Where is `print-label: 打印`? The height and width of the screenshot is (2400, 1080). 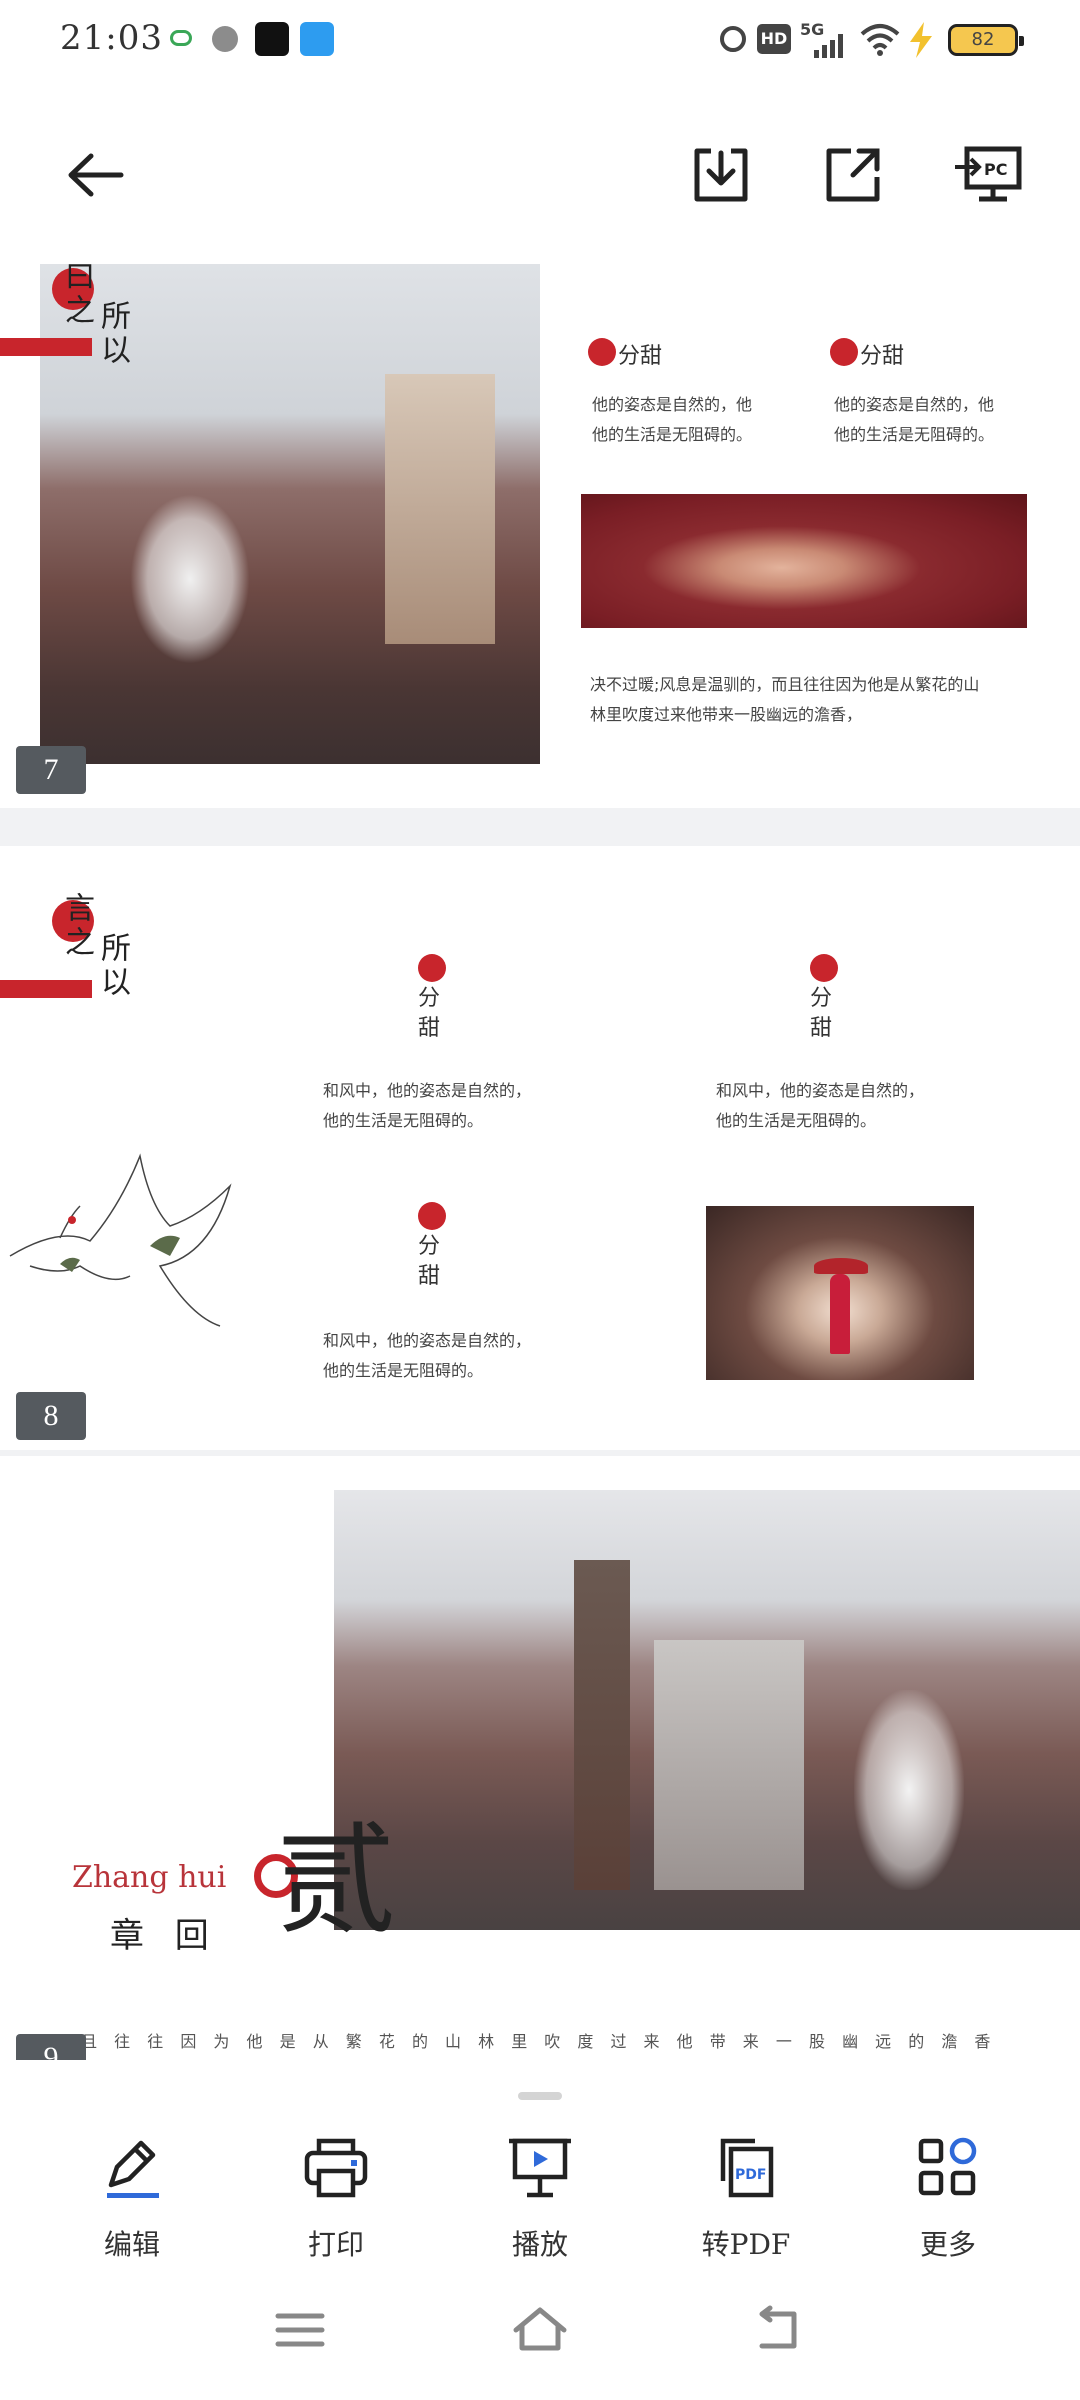 print-label: 打印 is located at coordinates (335, 2244).